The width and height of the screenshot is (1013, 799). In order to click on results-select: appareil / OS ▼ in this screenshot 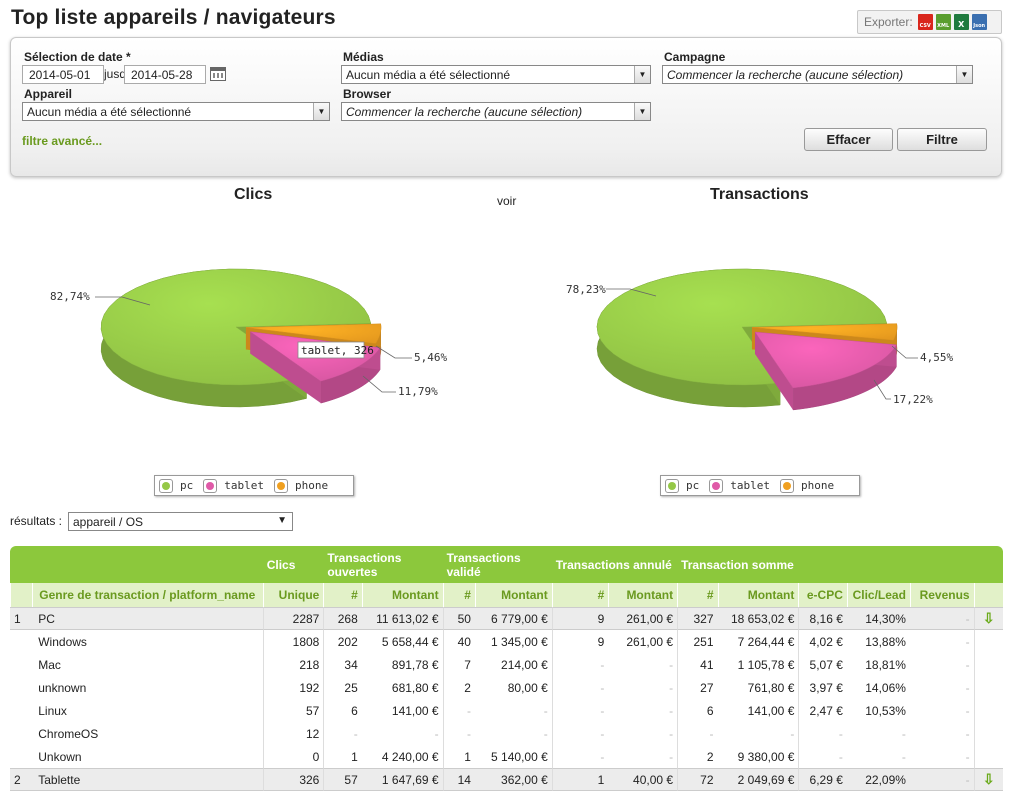, I will do `click(180, 521)`.